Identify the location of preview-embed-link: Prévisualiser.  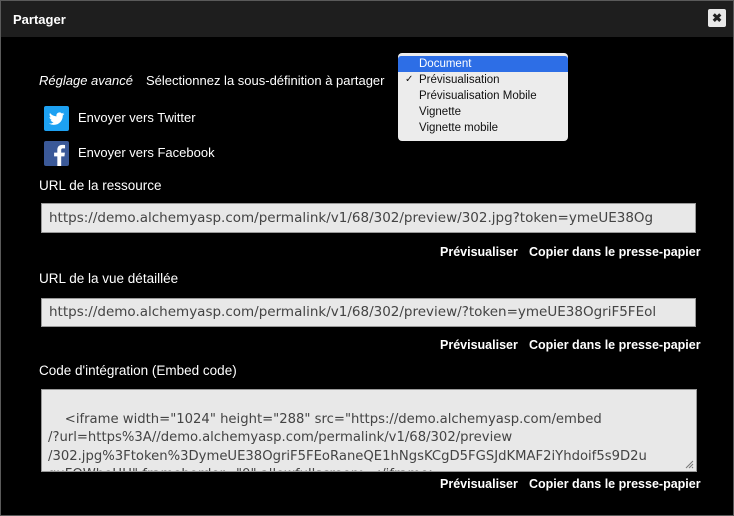
(479, 484).